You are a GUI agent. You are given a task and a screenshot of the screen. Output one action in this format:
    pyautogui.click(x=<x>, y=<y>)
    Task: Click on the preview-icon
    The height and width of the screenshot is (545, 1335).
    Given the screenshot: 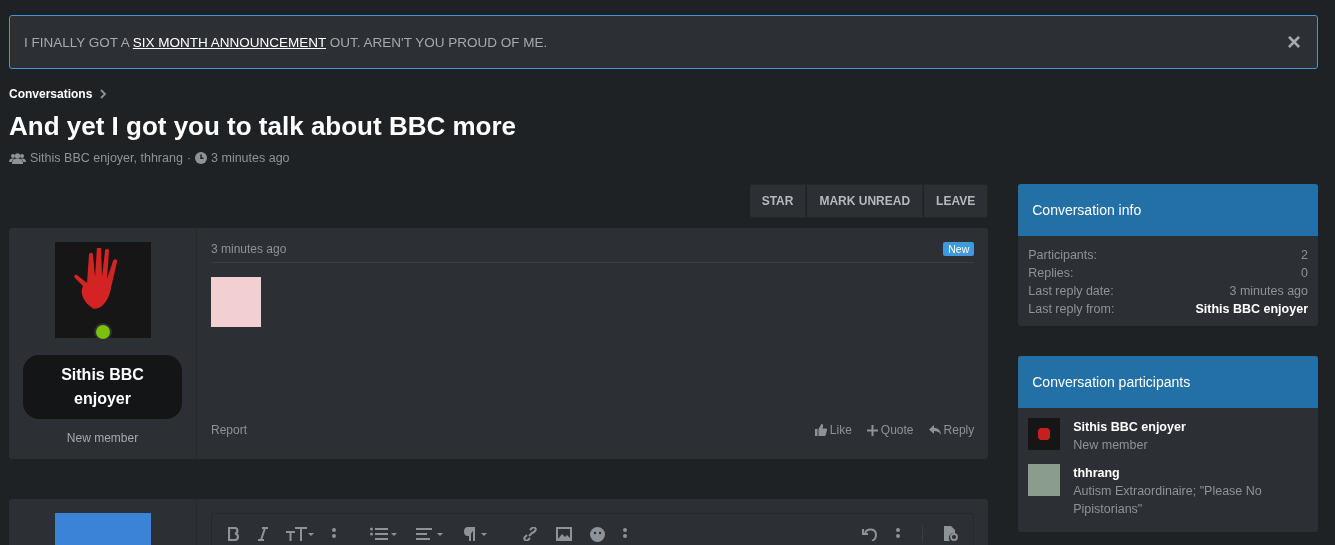 What is the action you would take?
    pyautogui.click(x=941, y=534)
    